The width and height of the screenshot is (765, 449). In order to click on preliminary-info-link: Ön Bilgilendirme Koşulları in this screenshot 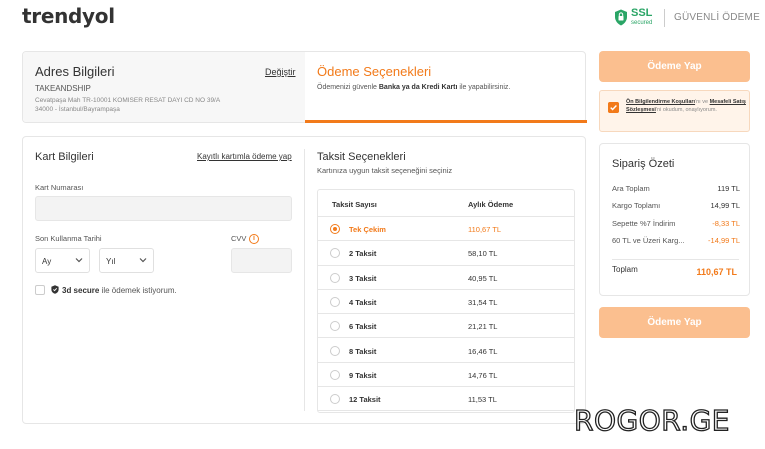, I will do `click(660, 102)`.